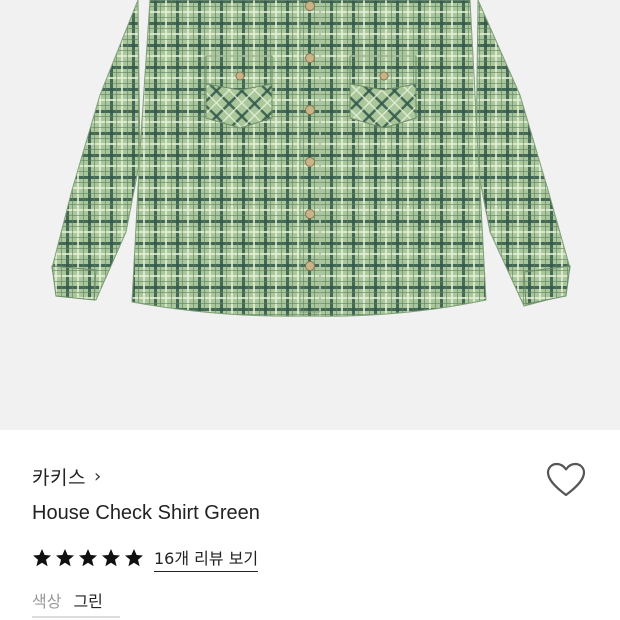 The width and height of the screenshot is (620, 620). I want to click on heart-outline-icon, so click(566, 479).